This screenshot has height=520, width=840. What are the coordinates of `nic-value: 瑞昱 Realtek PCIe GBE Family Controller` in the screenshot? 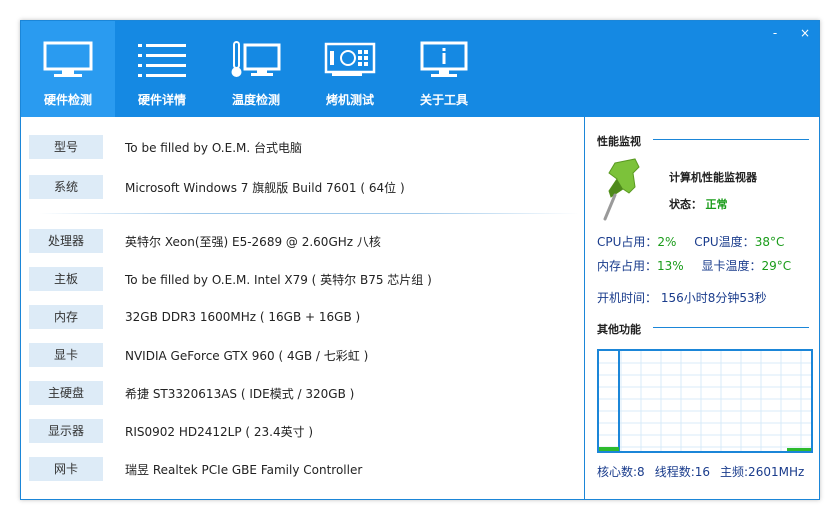 It's located at (244, 469).